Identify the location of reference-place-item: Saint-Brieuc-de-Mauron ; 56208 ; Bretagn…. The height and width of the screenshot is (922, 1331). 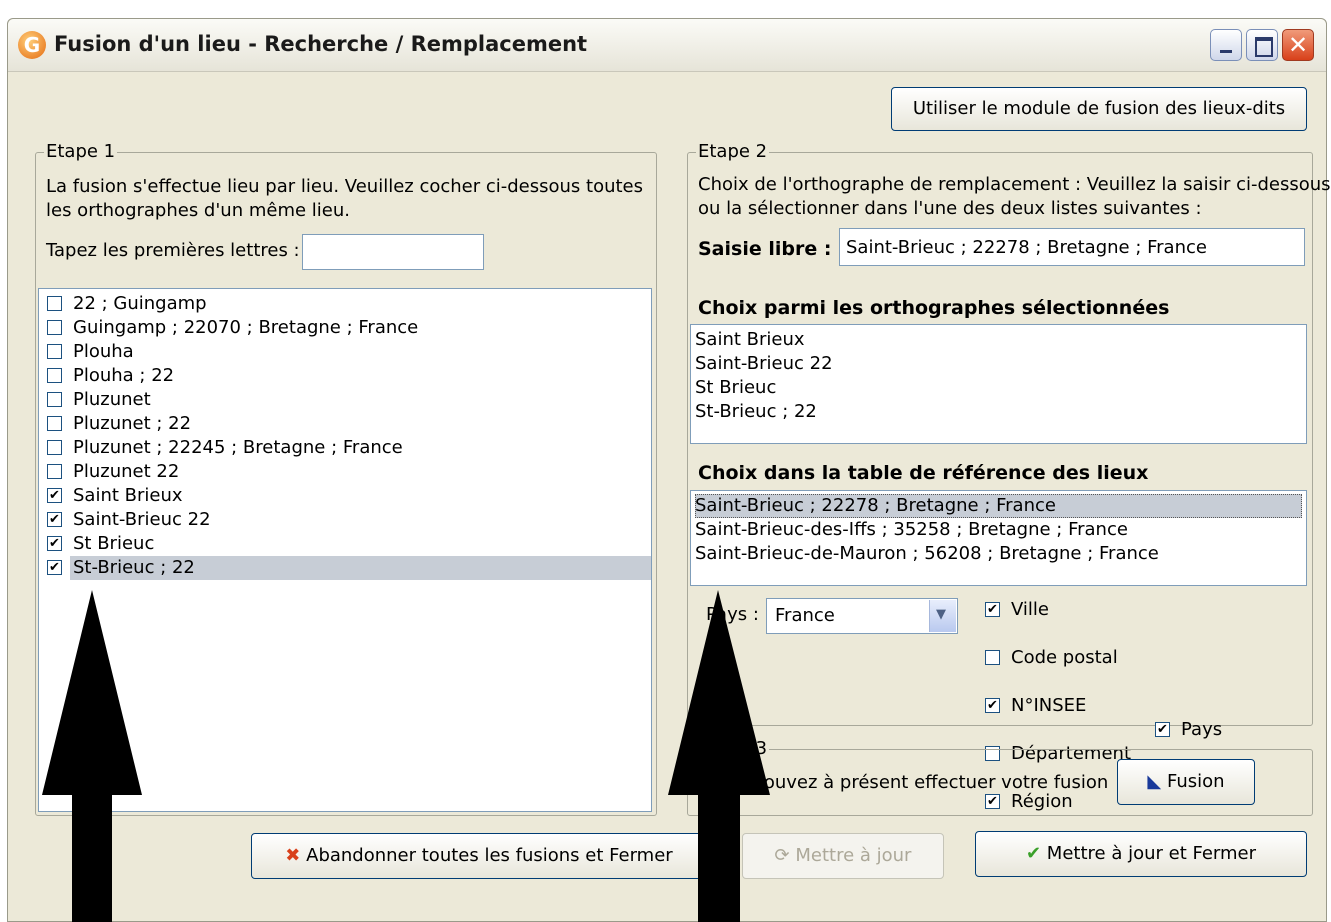
(998, 554).